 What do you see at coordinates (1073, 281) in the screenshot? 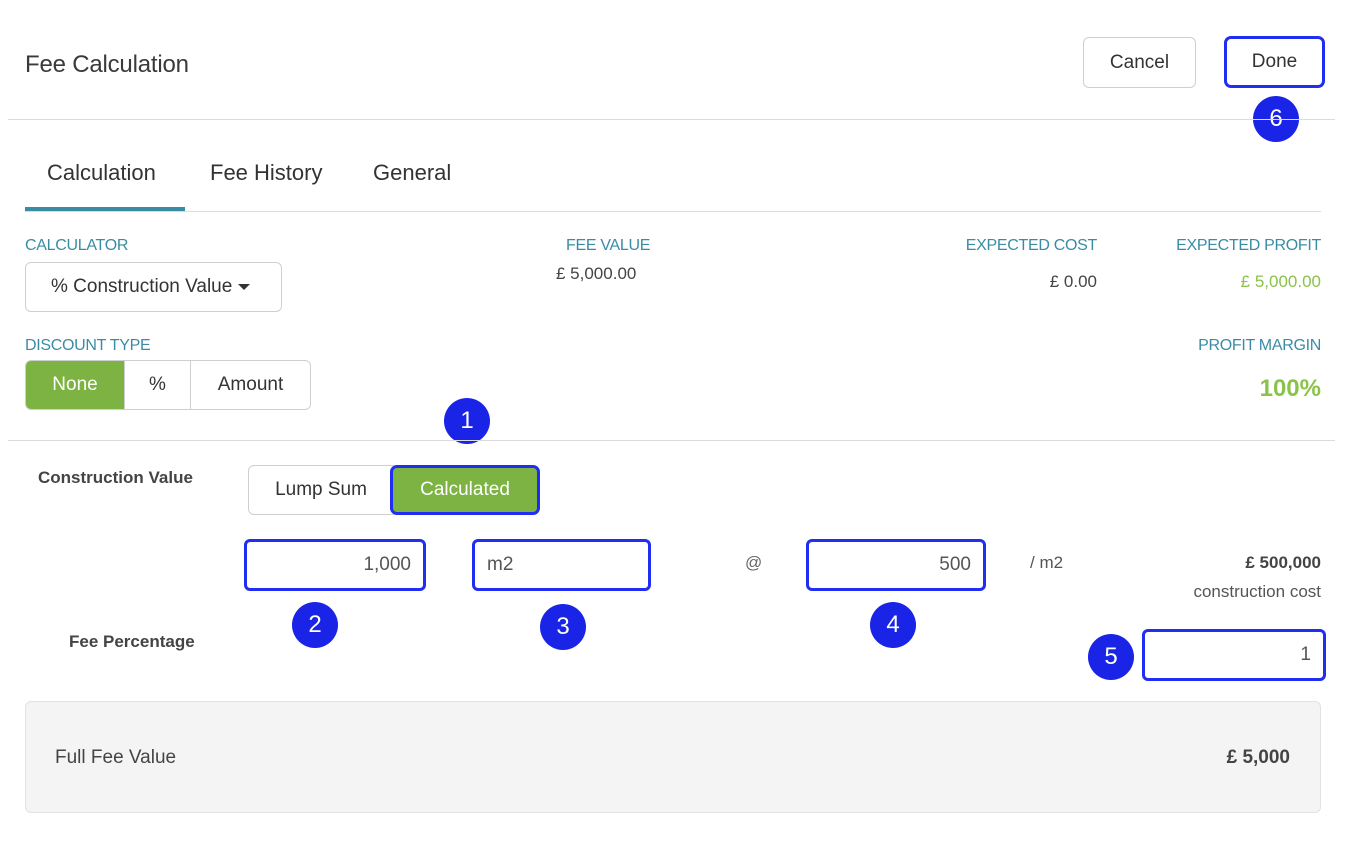
I see `expected-cost-value: £ 0.00` at bounding box center [1073, 281].